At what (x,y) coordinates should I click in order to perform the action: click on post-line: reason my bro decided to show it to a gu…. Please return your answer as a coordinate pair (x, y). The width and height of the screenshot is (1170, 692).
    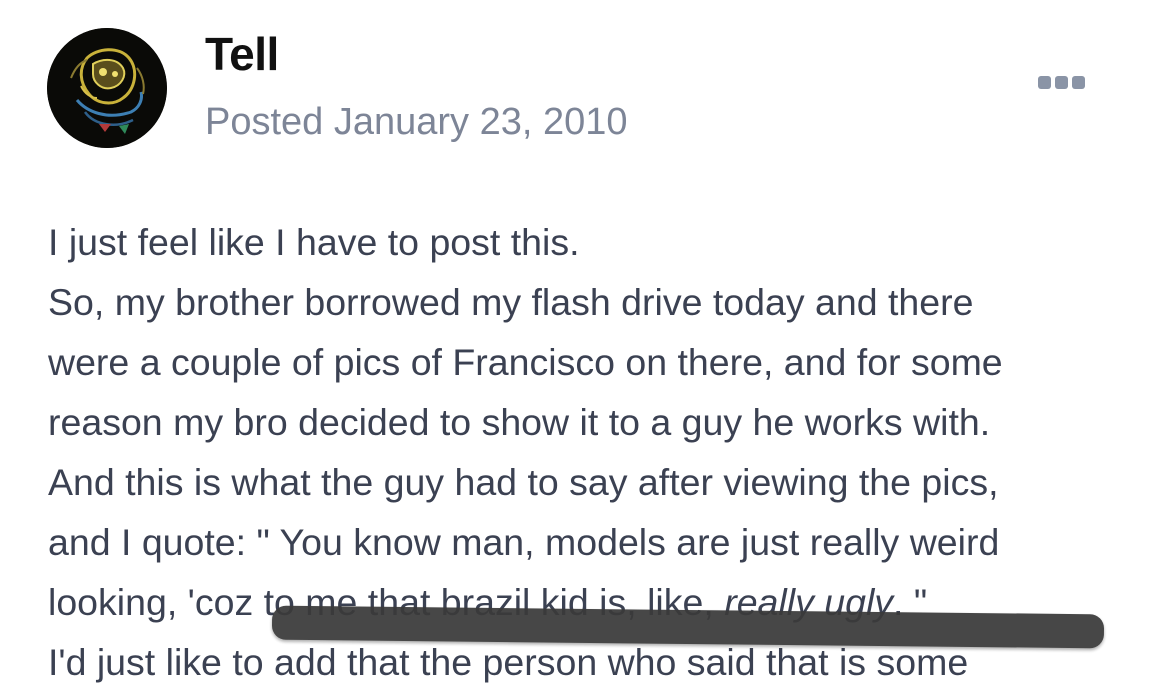
    Looking at the image, I should click on (519, 422).